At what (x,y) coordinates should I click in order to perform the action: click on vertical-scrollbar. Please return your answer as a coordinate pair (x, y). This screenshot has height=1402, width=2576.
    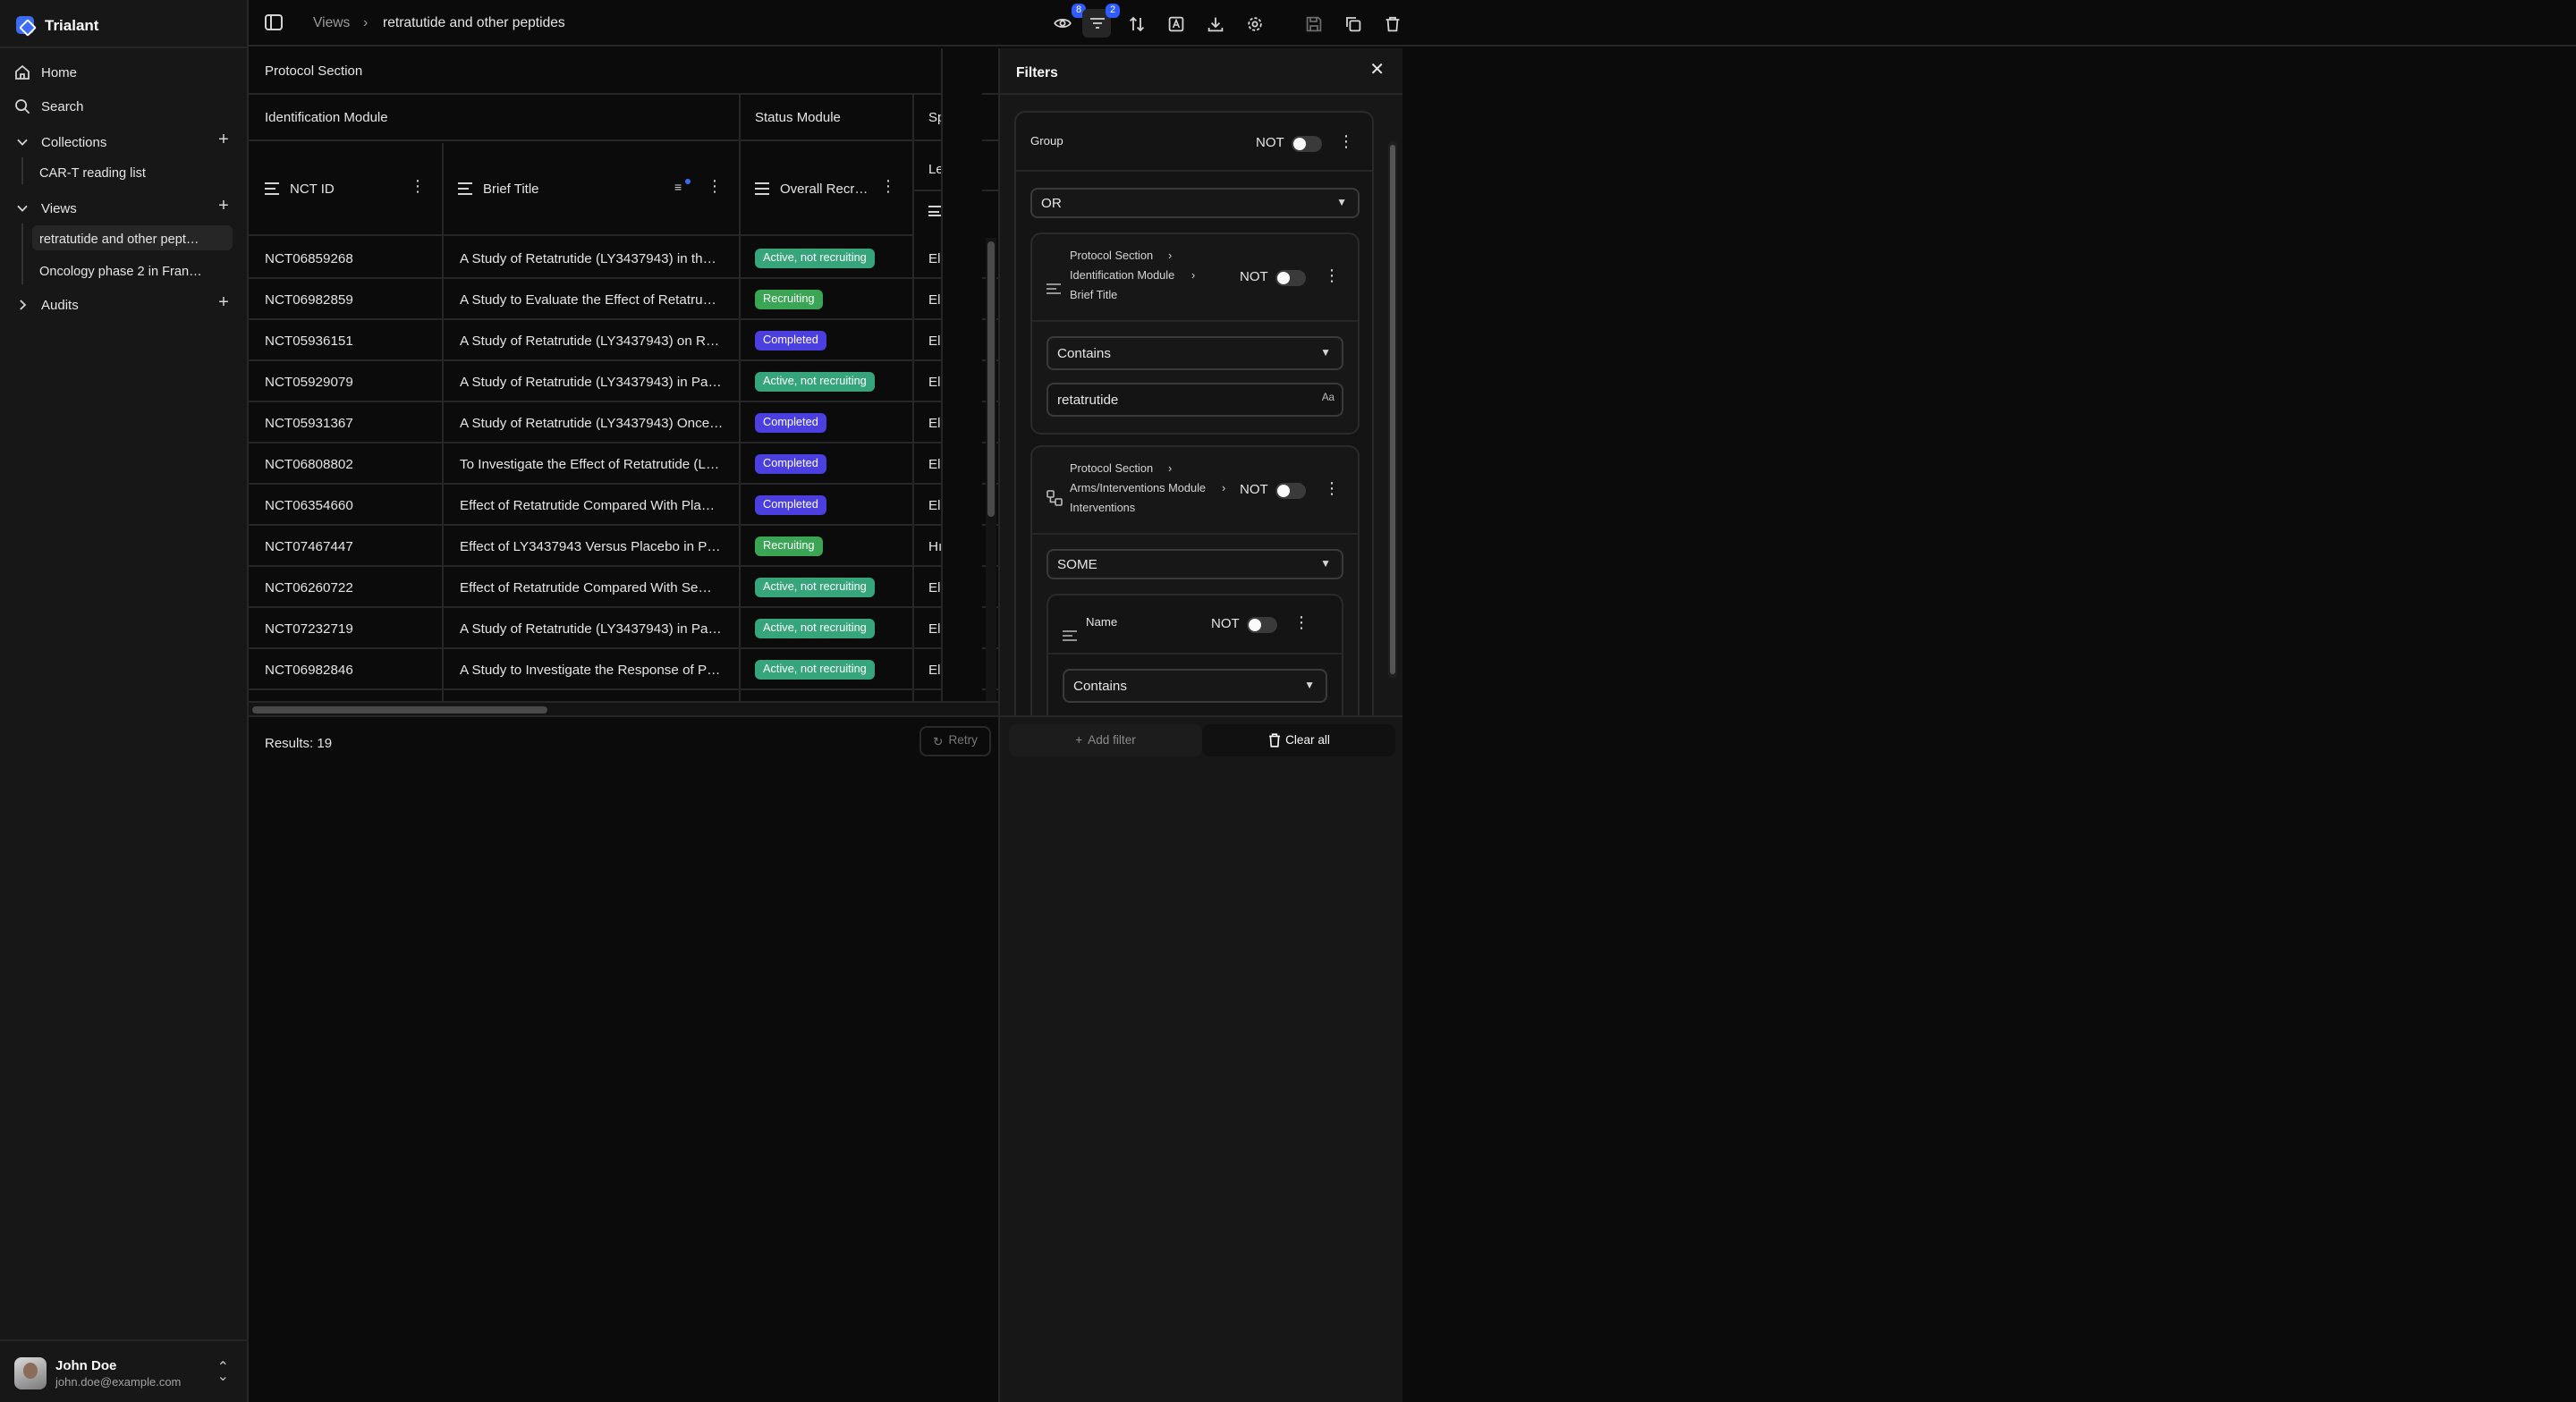
    Looking at the image, I should click on (991, 474).